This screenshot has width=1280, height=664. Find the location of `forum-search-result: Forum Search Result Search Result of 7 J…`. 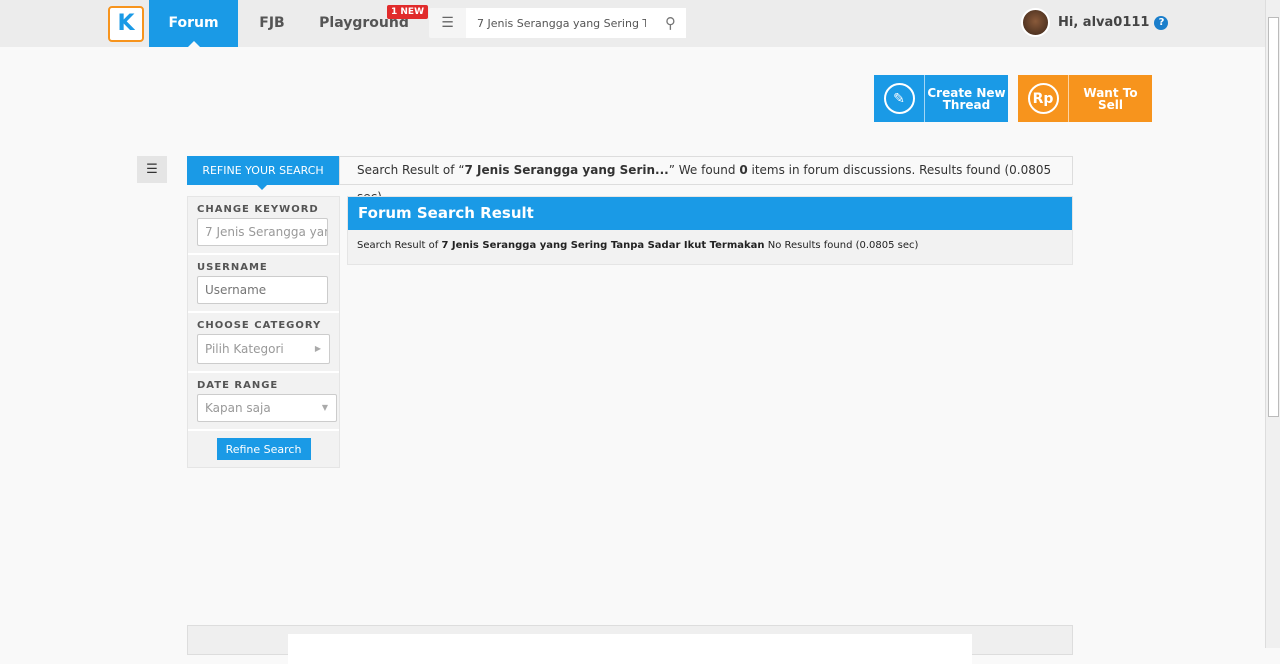

forum-search-result: Forum Search Result Search Result of 7 J… is located at coordinates (710, 230).